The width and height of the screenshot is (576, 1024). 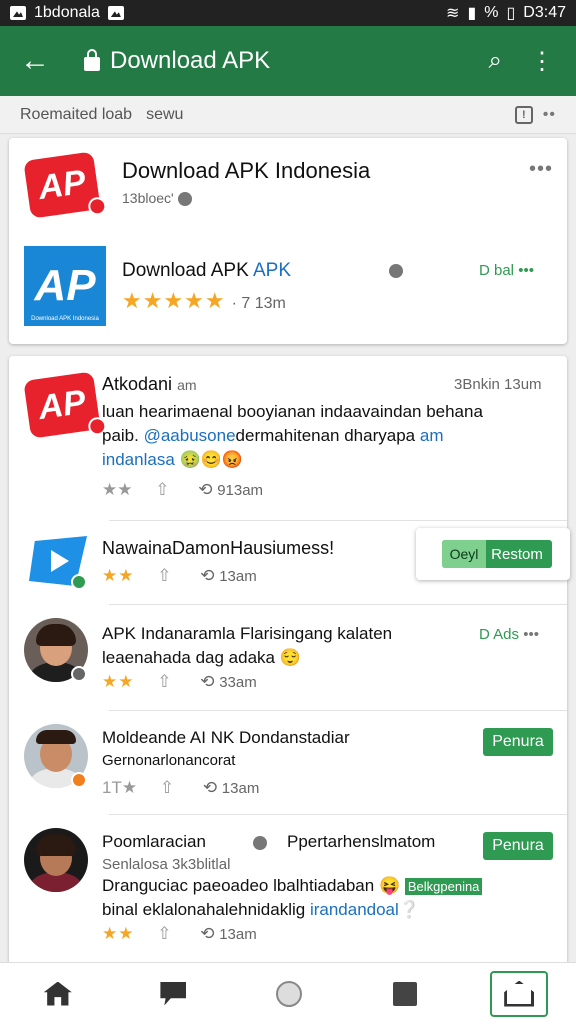 I want to click on signal-icon: ▮, so click(x=472, y=13).